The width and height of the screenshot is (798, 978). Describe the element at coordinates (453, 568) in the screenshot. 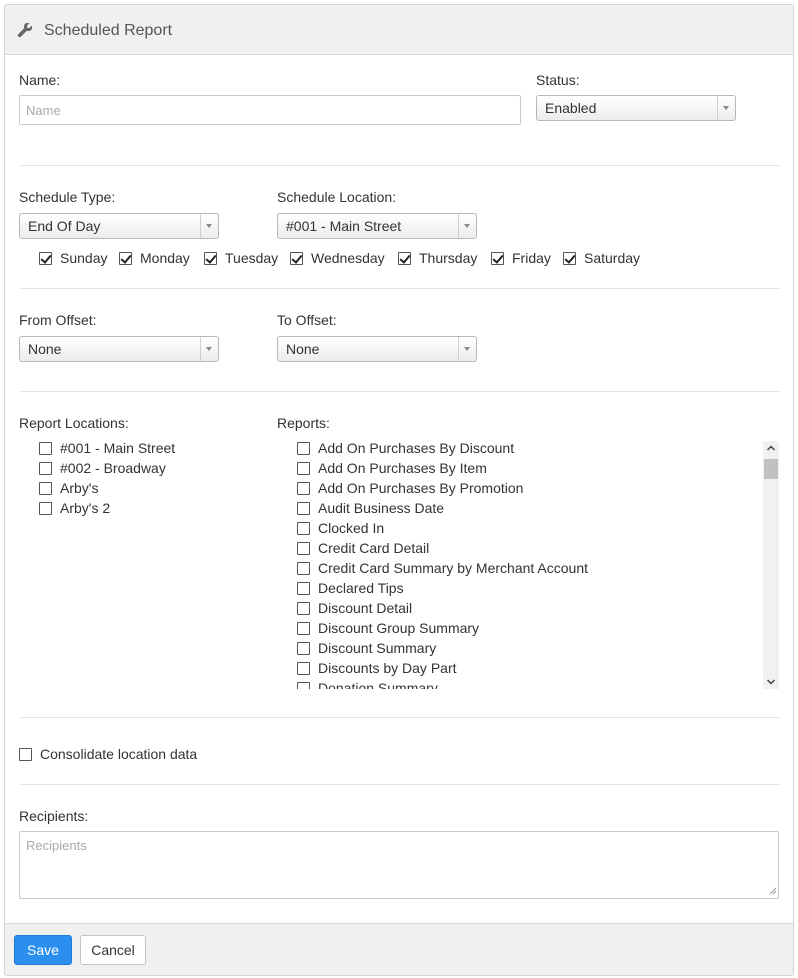

I see `report-label: Credit Card Summary by Merchant Account` at that location.